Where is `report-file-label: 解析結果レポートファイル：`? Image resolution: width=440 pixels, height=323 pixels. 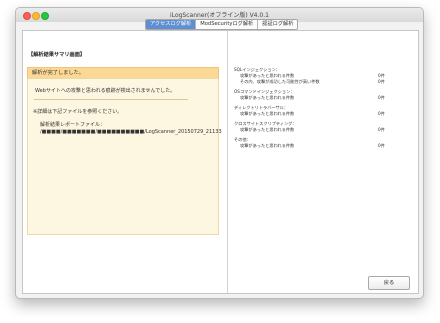
report-file-label: 解析結果レポートファイル： is located at coordinates (73, 125).